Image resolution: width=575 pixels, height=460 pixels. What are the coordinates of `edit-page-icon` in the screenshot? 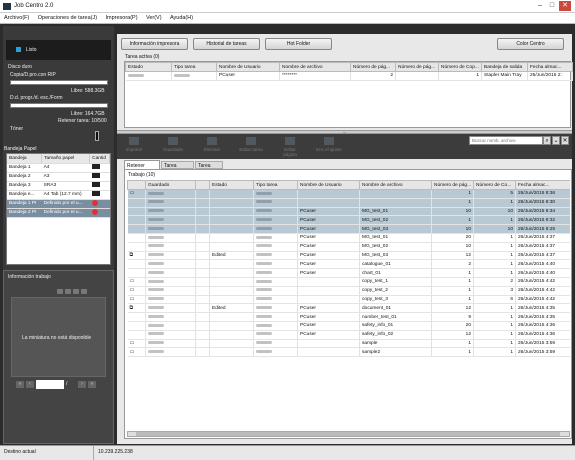 It's located at (290, 141).